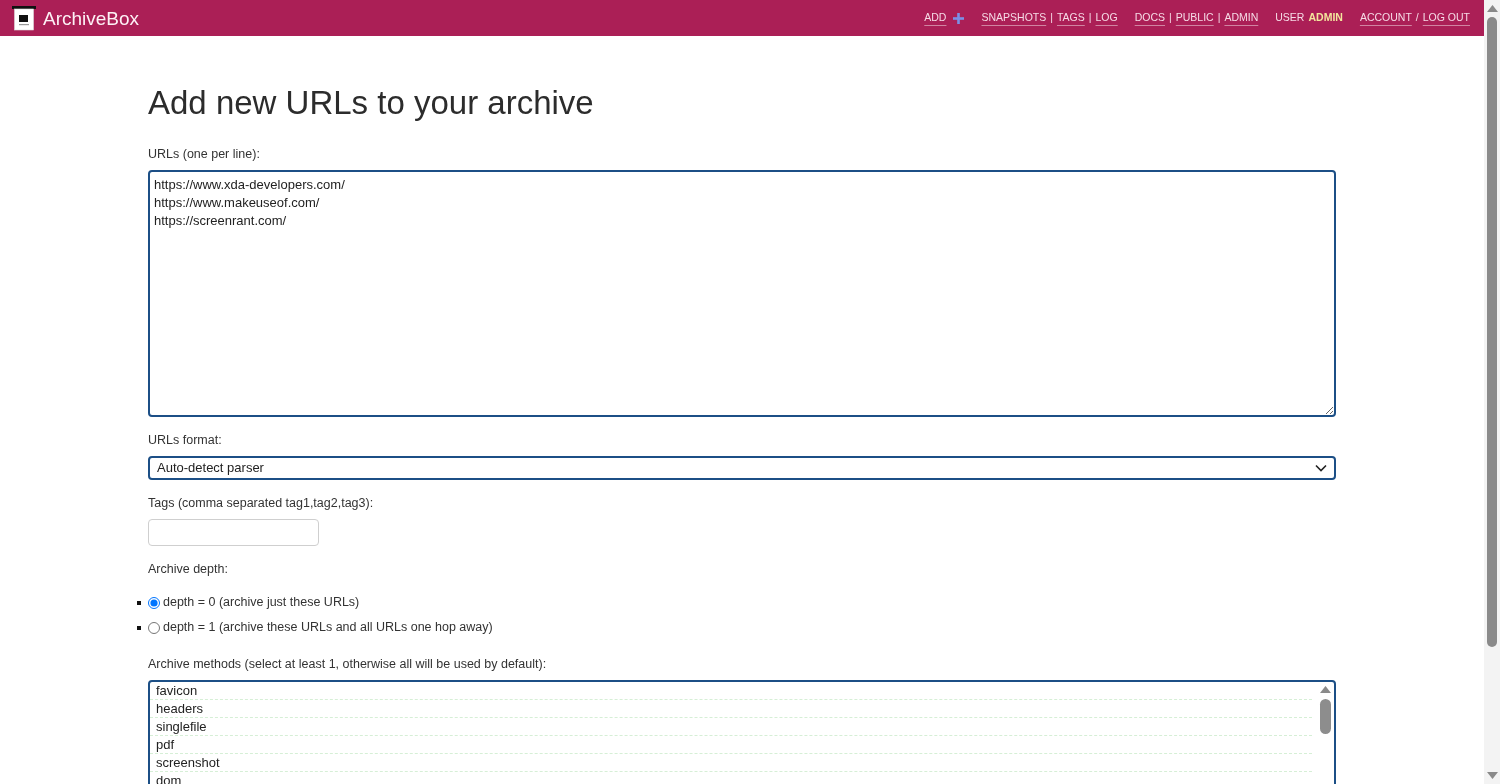  I want to click on field-label: URLs format:, so click(185, 440).